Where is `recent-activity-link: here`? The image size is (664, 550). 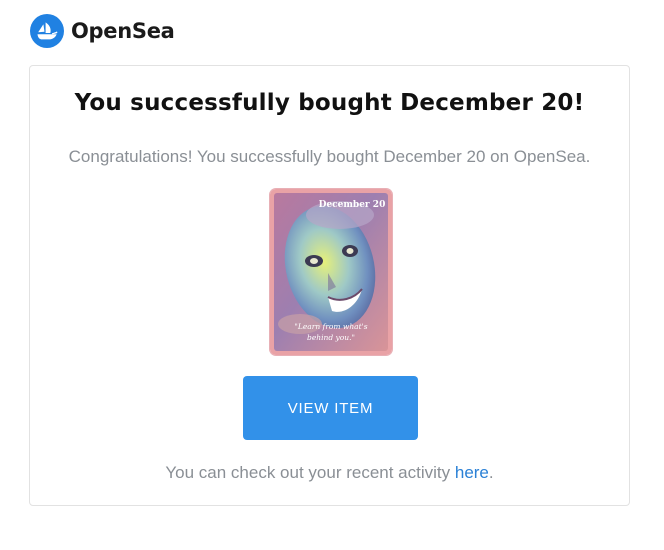
recent-activity-link: here is located at coordinates (472, 472).